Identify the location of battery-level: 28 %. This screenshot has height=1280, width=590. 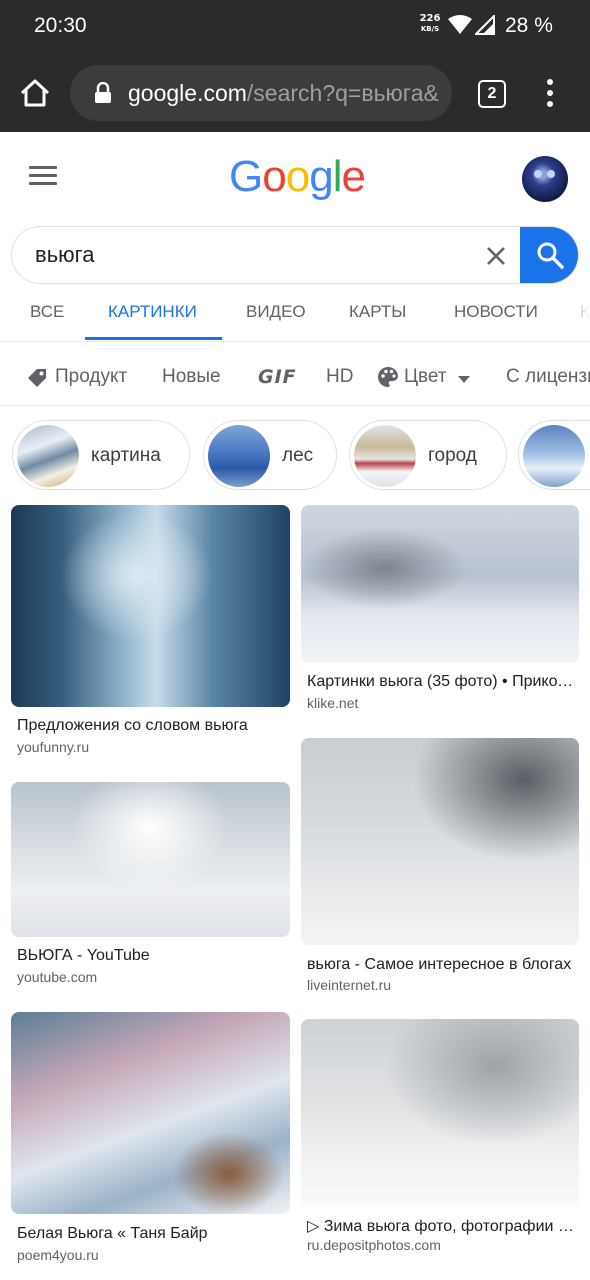
(529, 25).